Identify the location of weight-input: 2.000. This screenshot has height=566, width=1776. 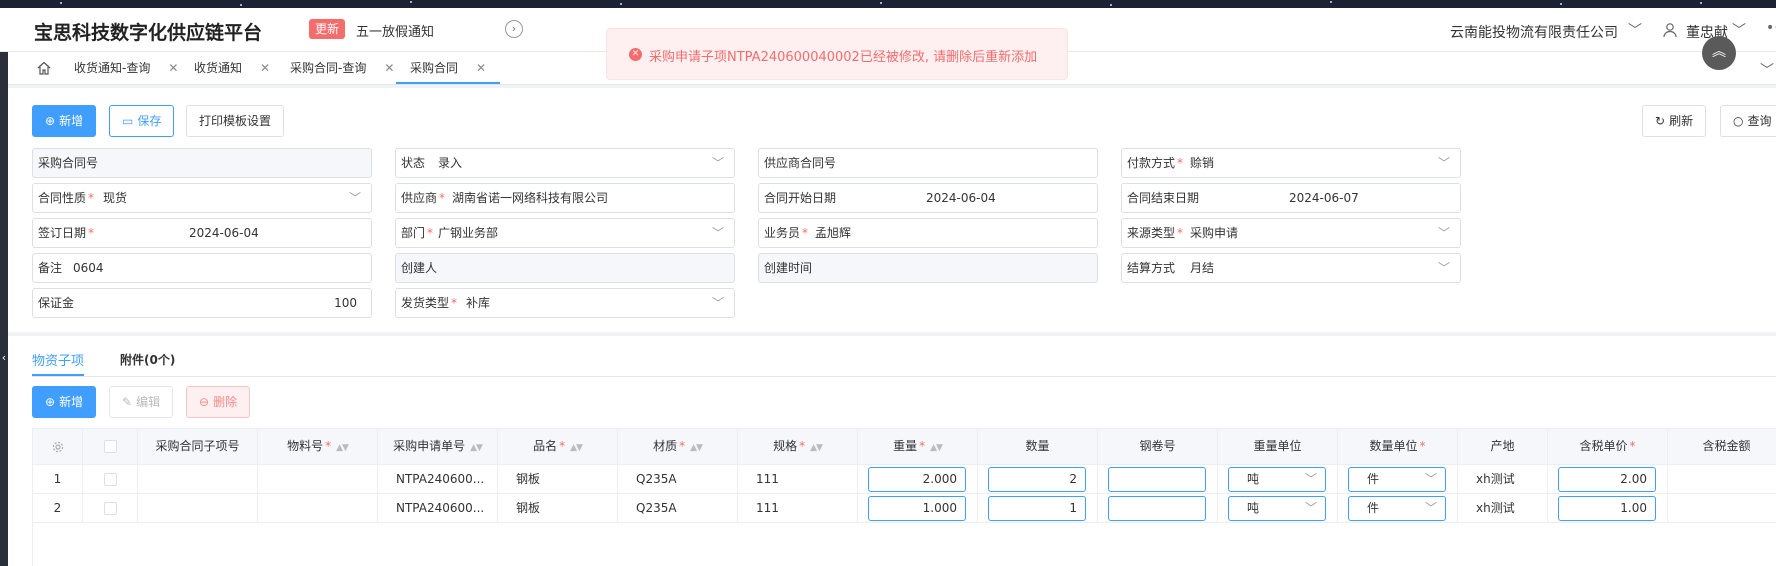
(917, 479).